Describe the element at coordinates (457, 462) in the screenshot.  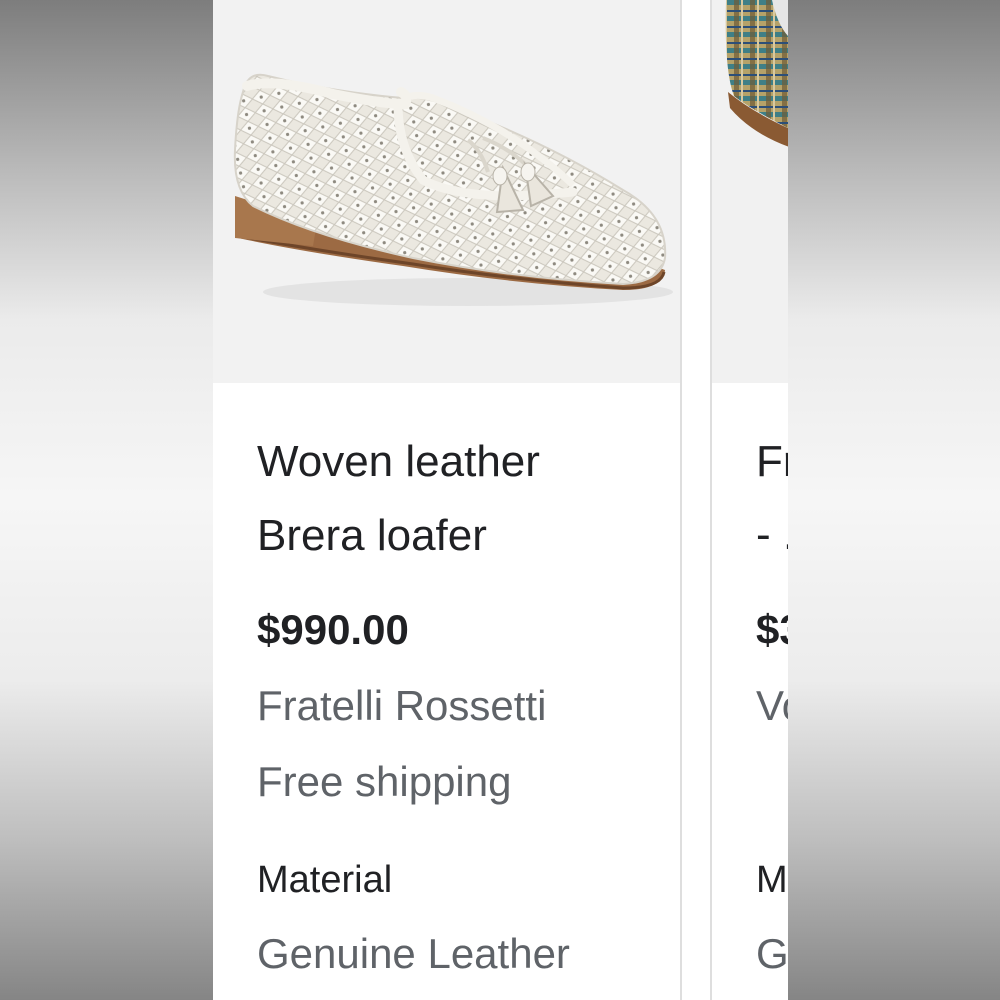
I see `product-title-line-1: Woven leather` at that location.